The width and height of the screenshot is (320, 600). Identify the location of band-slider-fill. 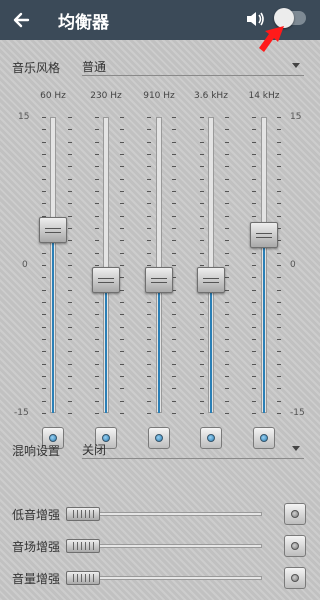
(211, 346).